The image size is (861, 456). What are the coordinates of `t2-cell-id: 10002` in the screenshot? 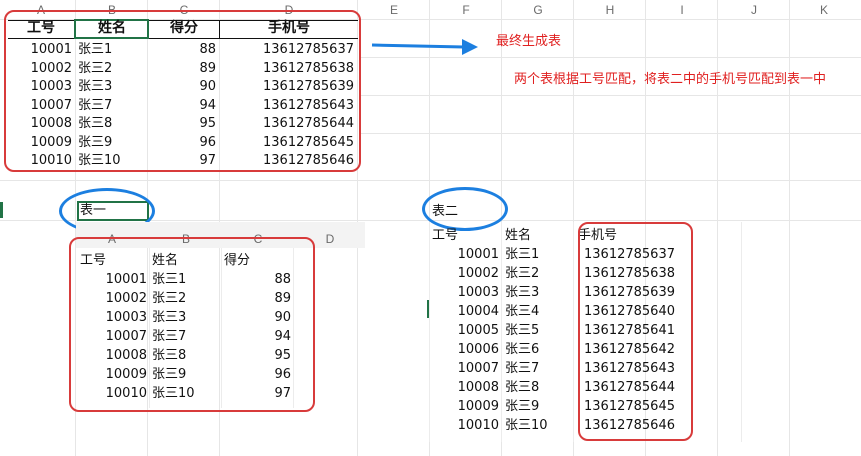 It's located at (464, 273).